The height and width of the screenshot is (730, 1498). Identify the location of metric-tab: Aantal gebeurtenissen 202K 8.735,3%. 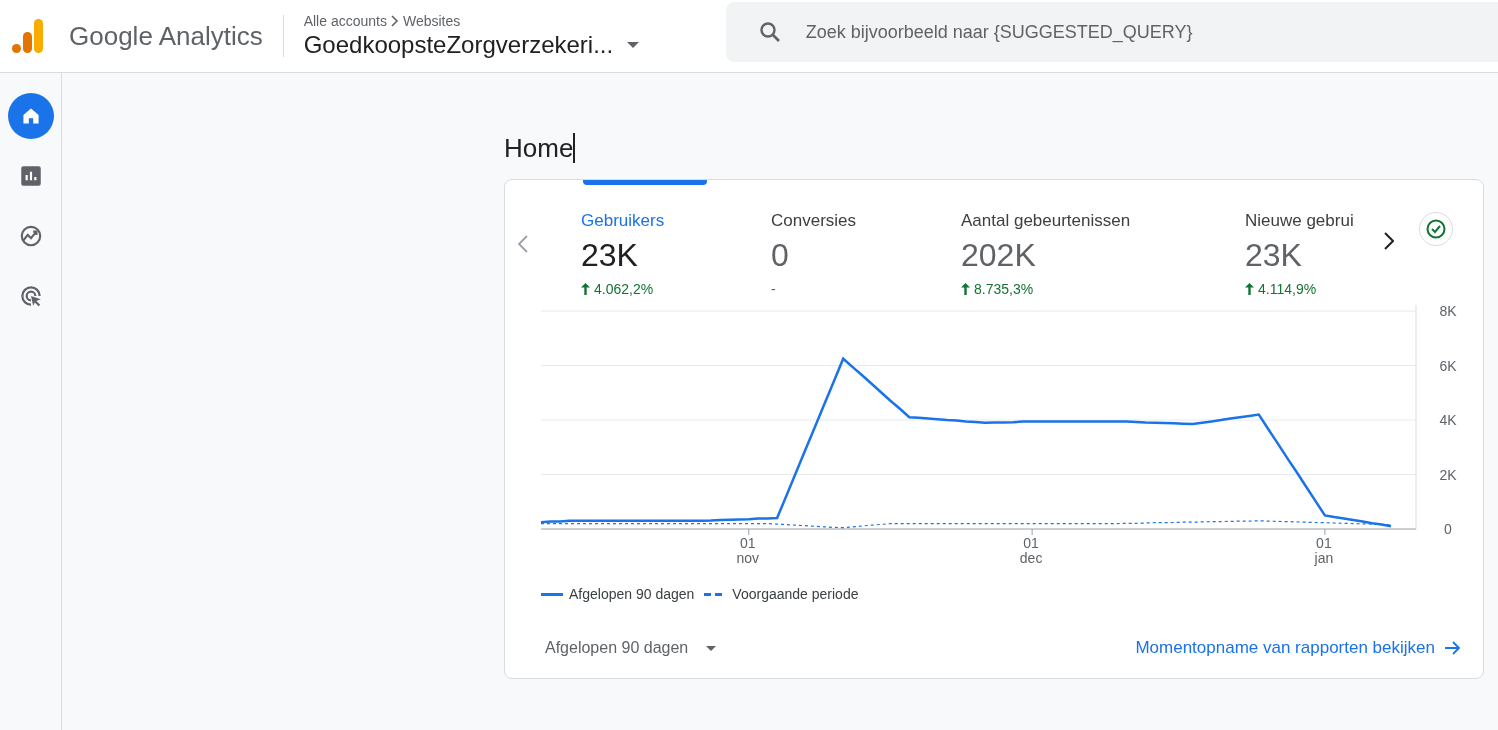
(1103, 238).